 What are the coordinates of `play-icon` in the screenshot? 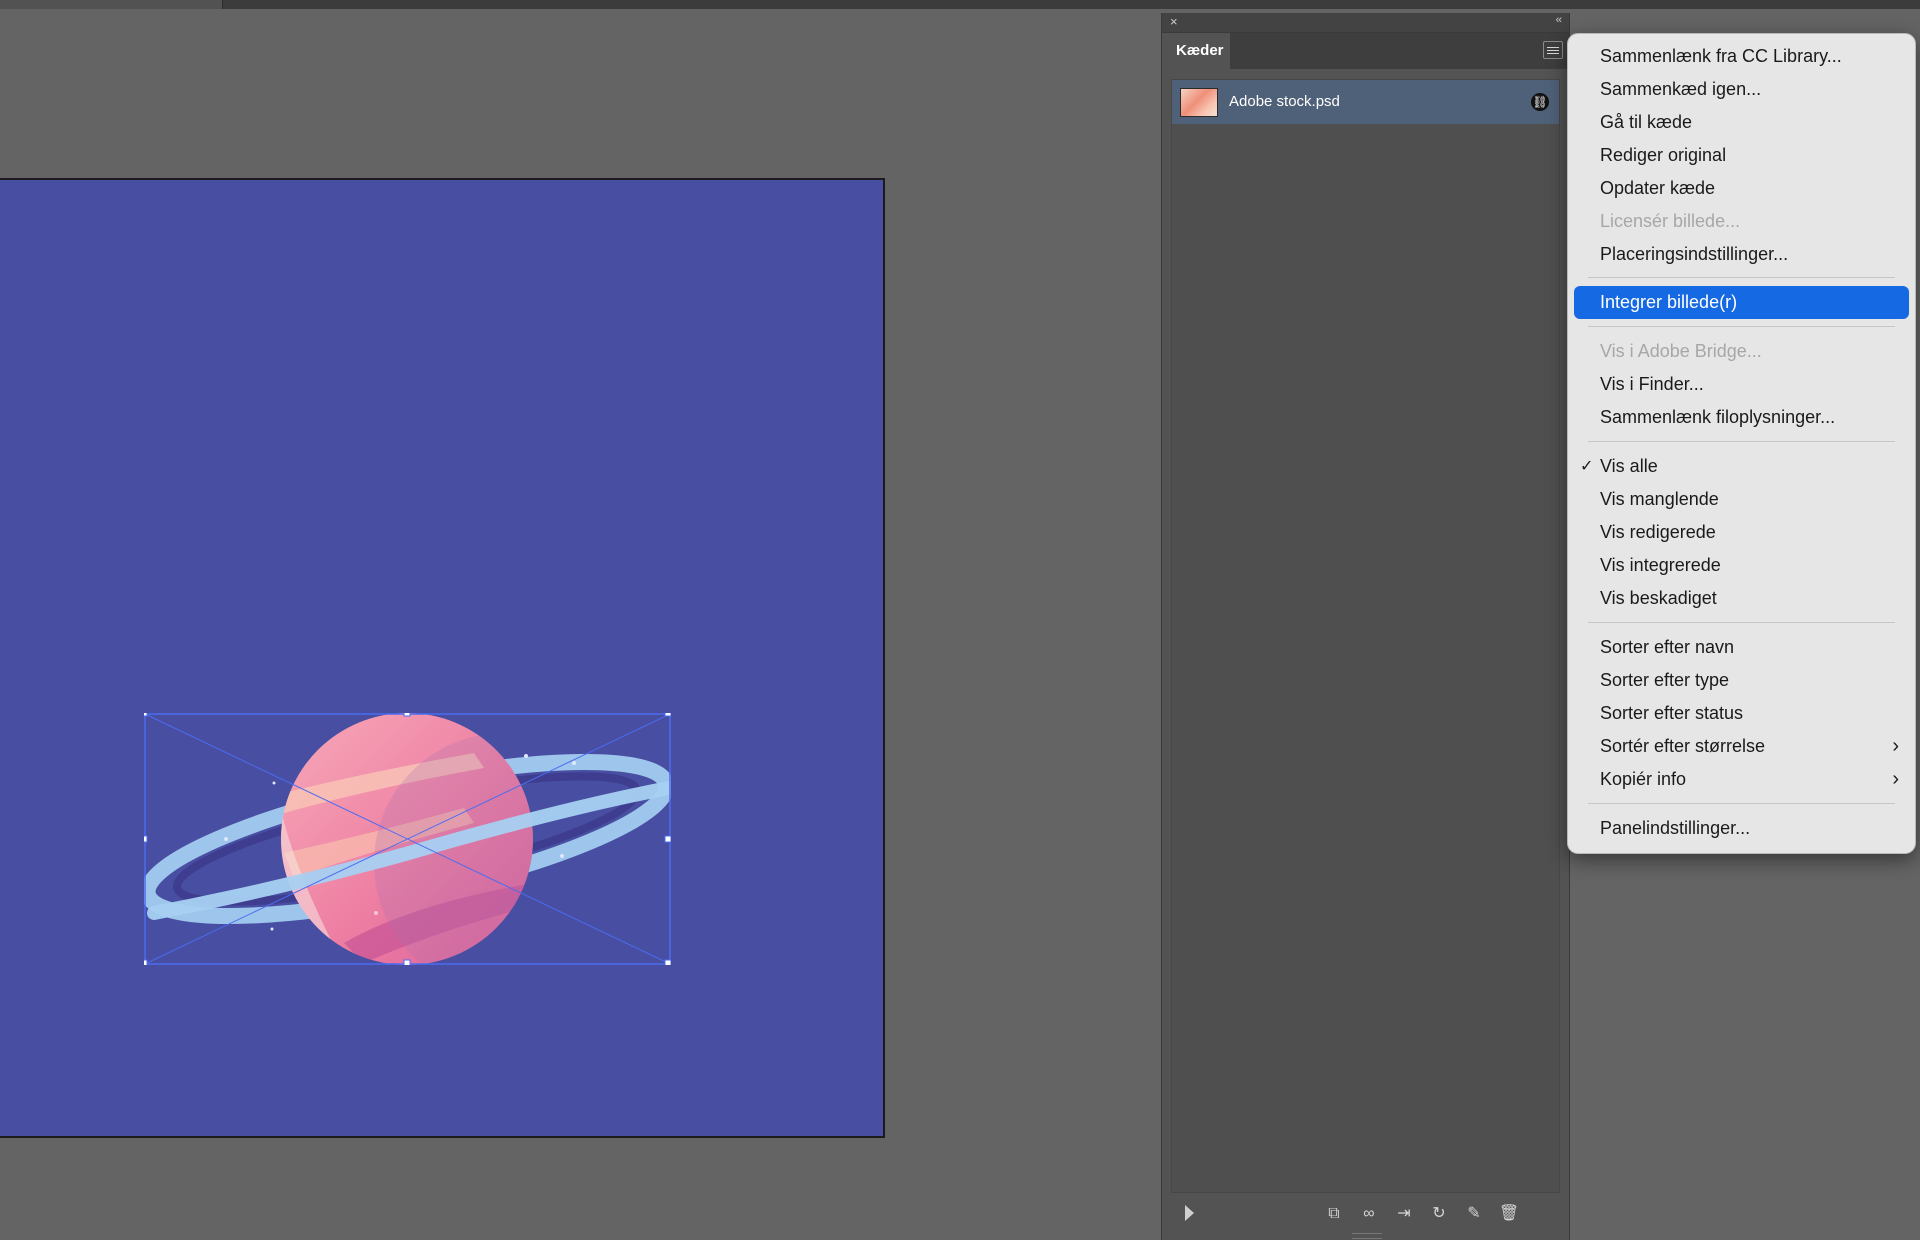 It's located at (1189, 1213).